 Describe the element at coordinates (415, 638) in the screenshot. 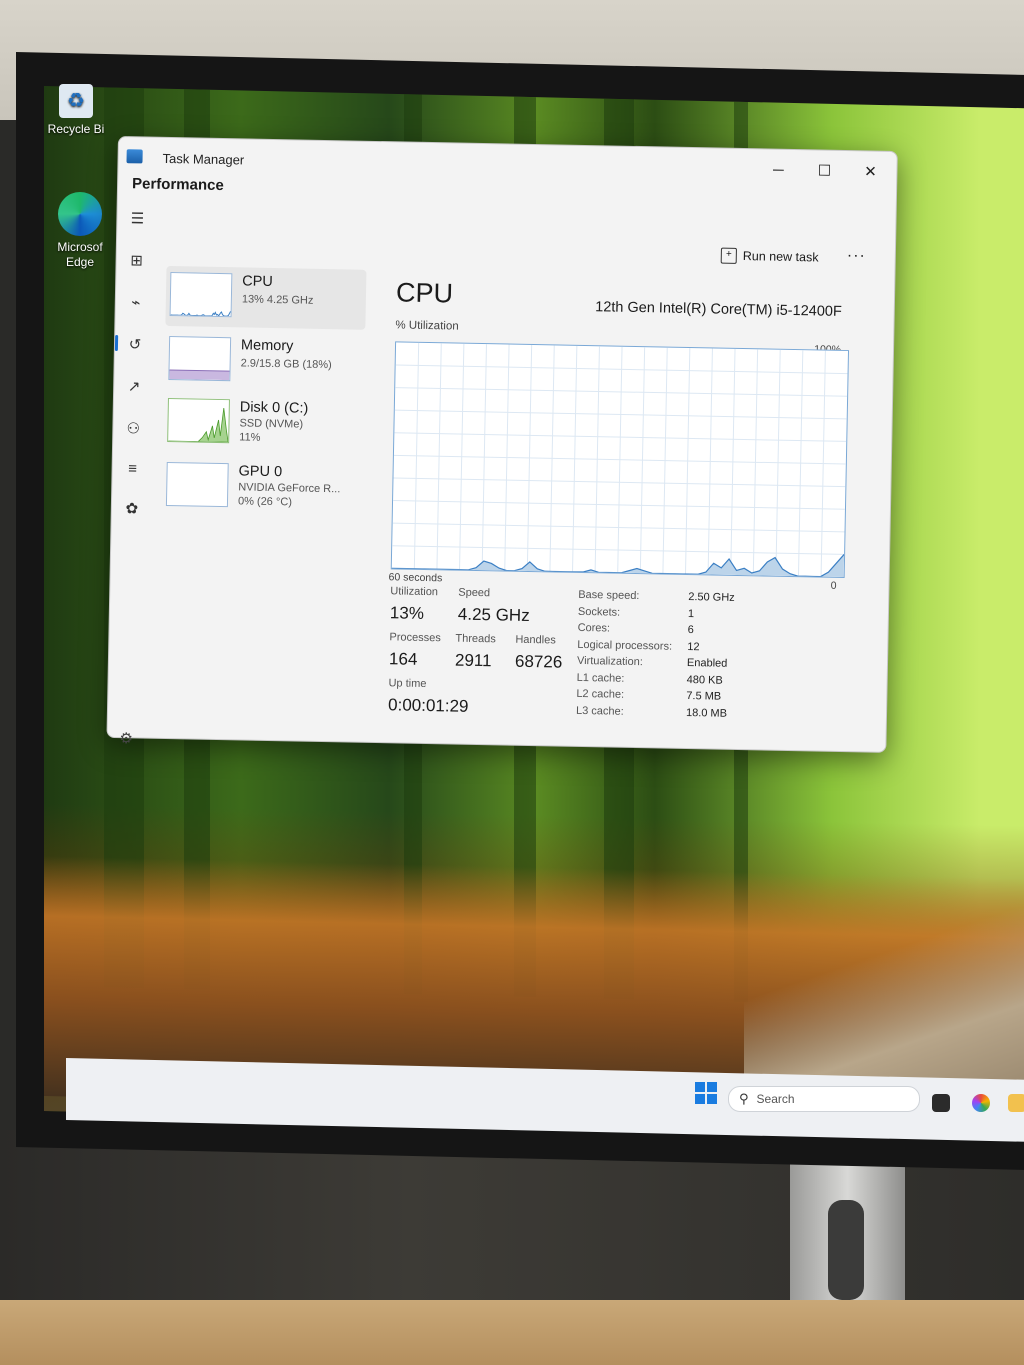

I see `processes-label: Processes` at that location.